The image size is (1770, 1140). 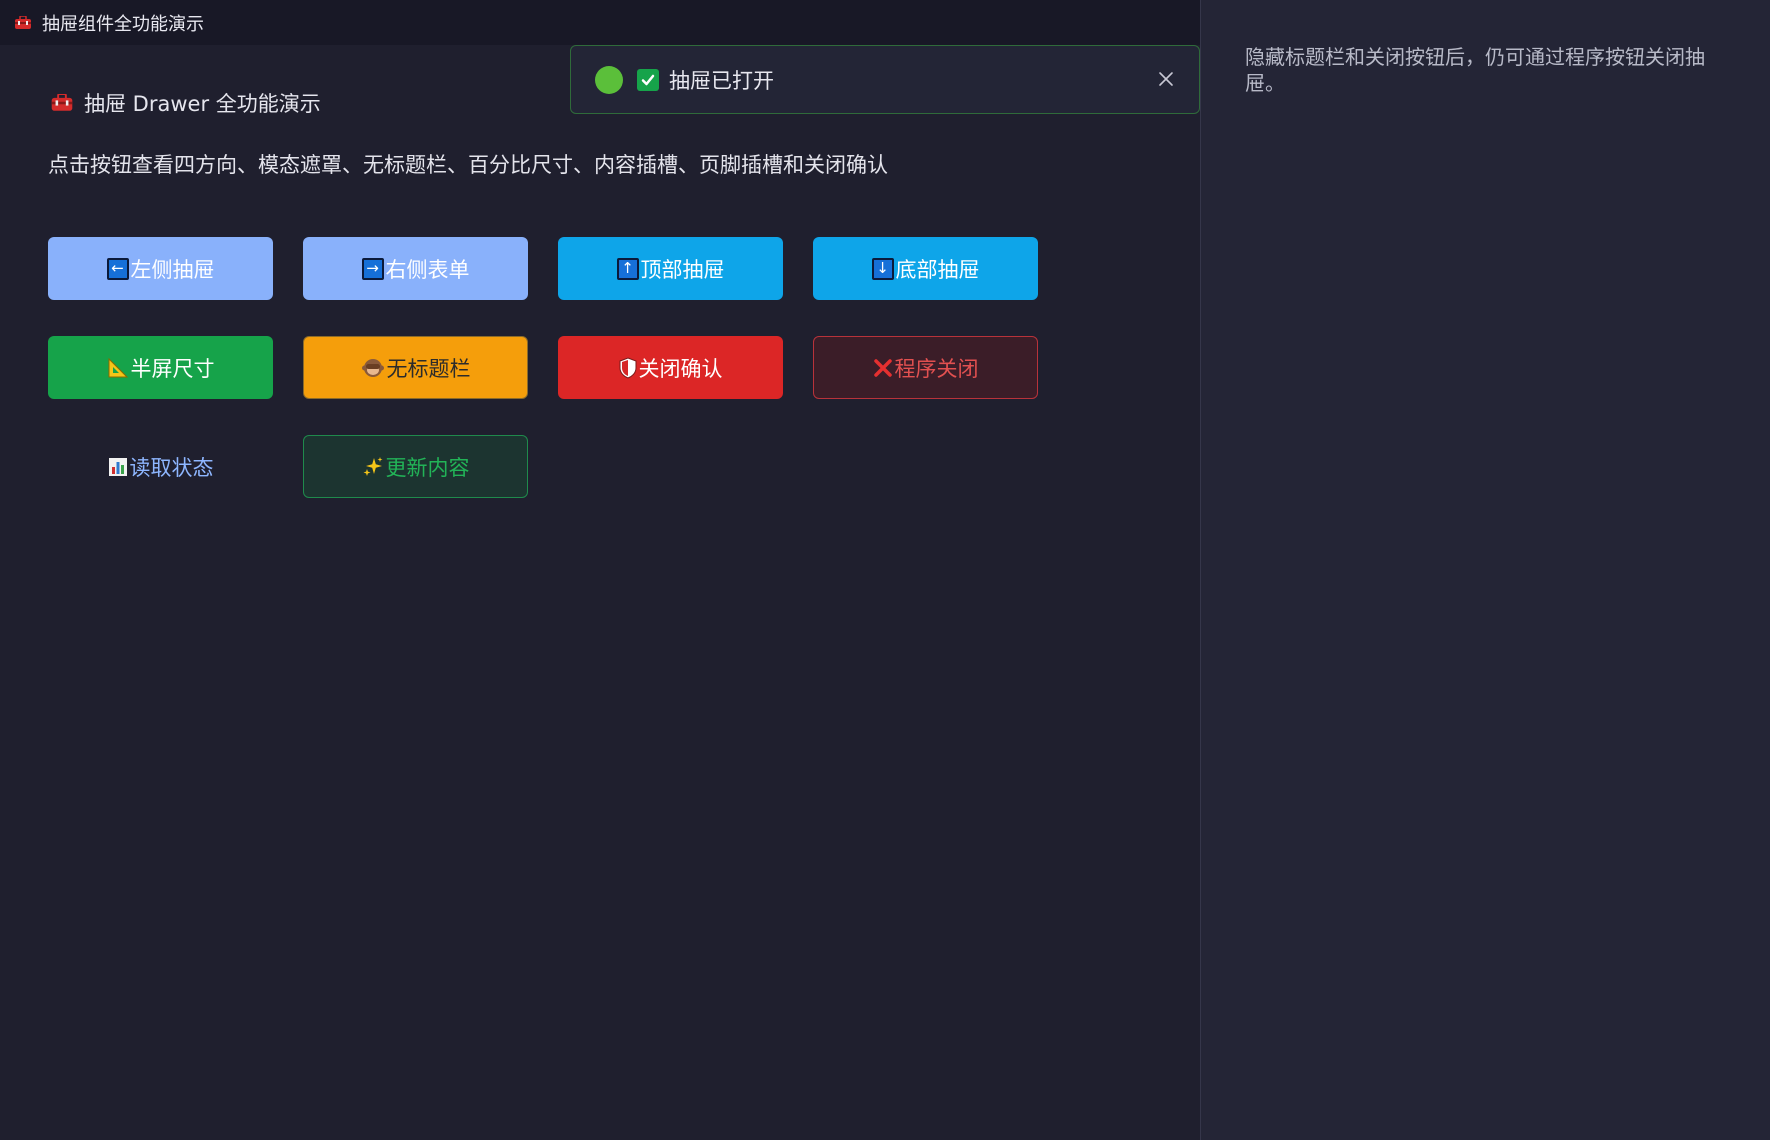 What do you see at coordinates (373, 467) in the screenshot?
I see `sparkles-icon` at bounding box center [373, 467].